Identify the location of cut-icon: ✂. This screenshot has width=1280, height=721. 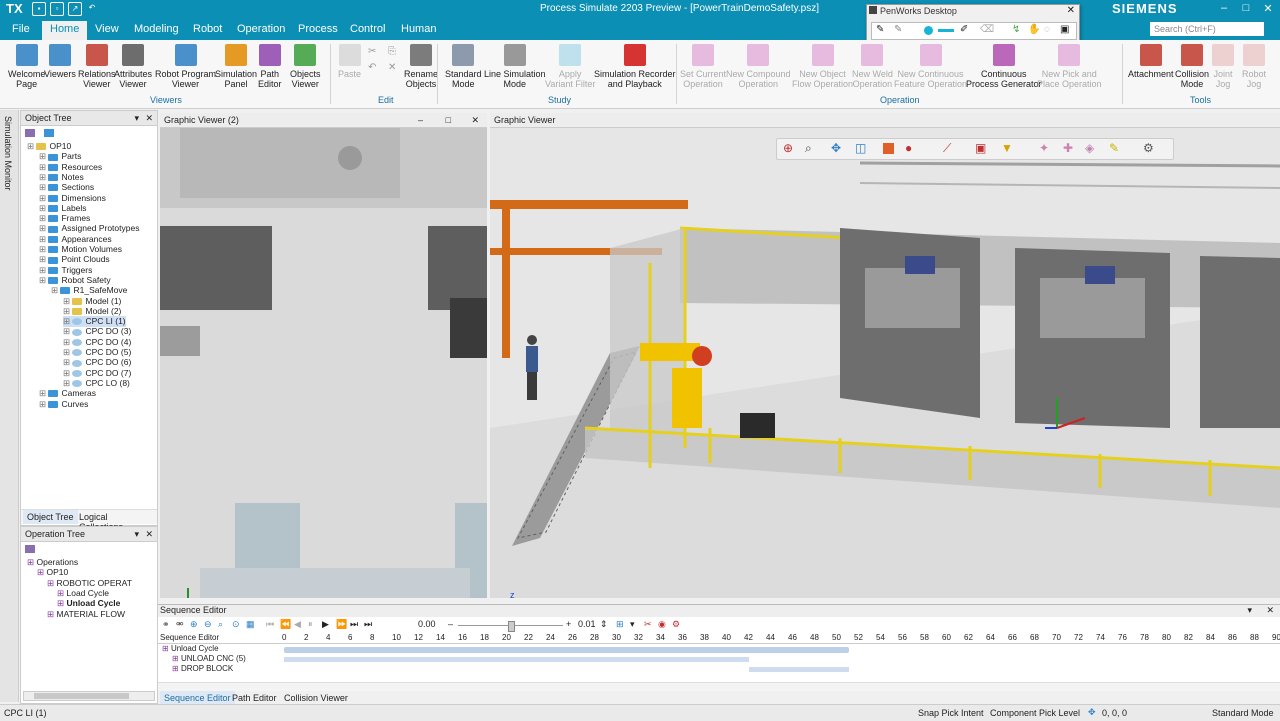
(372, 51).